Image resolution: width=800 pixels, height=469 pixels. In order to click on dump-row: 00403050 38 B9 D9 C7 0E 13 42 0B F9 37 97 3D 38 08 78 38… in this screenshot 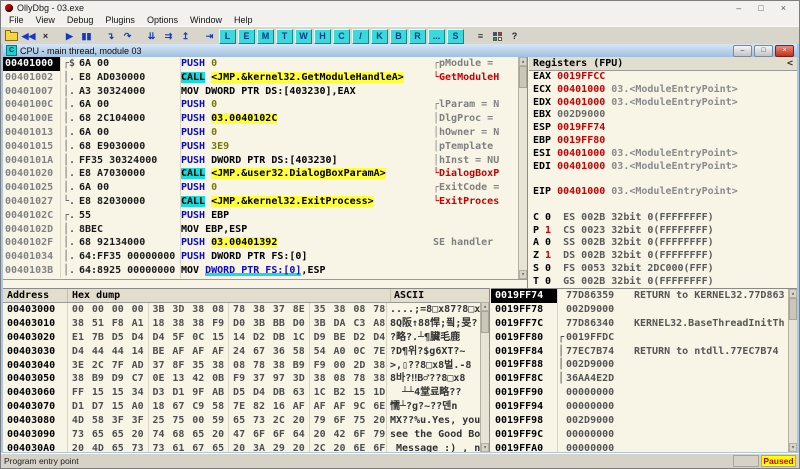, I will do `click(246, 379)`.